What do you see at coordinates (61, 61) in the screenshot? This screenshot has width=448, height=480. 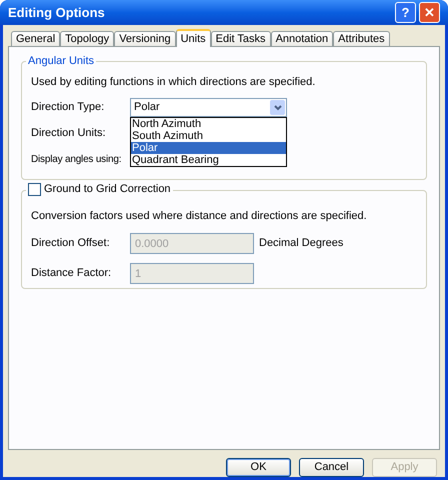 I see `group-title: Angular Units` at bounding box center [61, 61].